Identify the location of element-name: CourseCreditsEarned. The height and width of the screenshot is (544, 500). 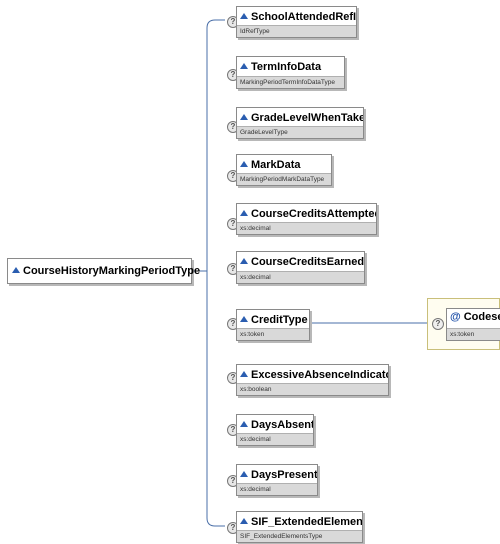
(308, 262).